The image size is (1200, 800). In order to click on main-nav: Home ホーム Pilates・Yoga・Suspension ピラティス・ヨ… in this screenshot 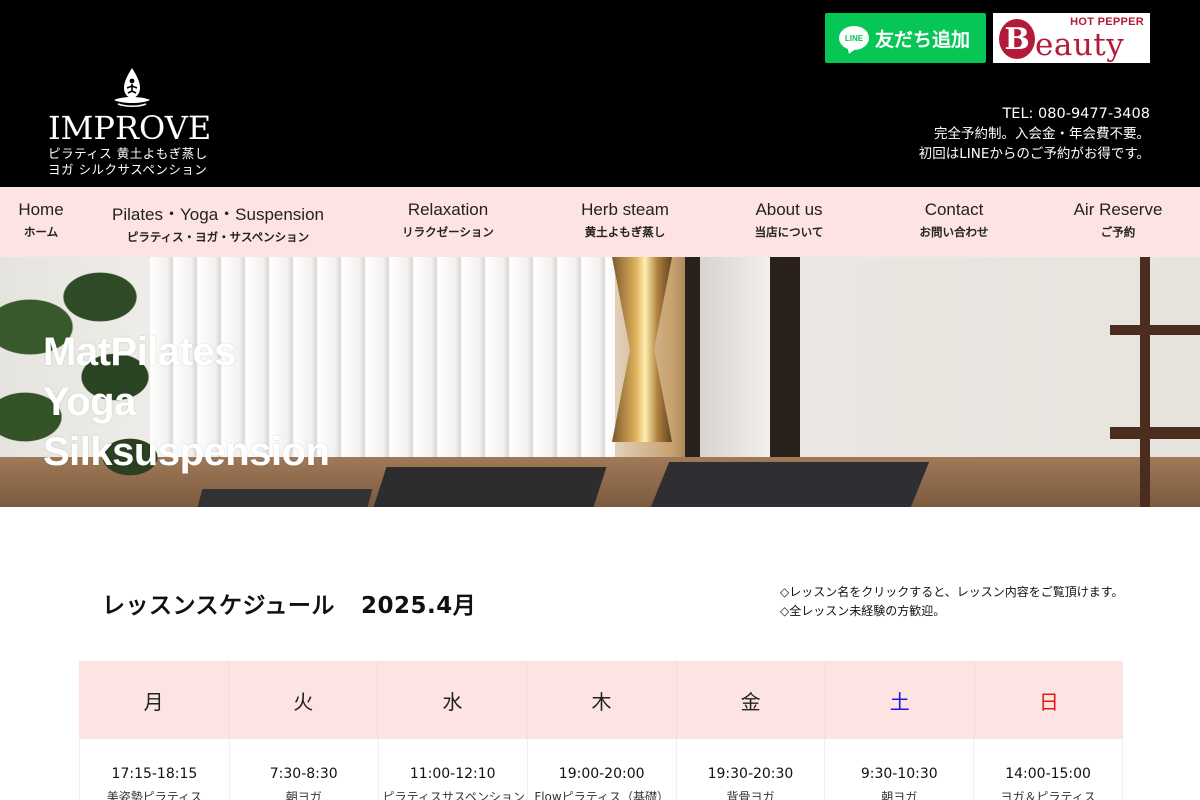, I will do `click(600, 222)`.